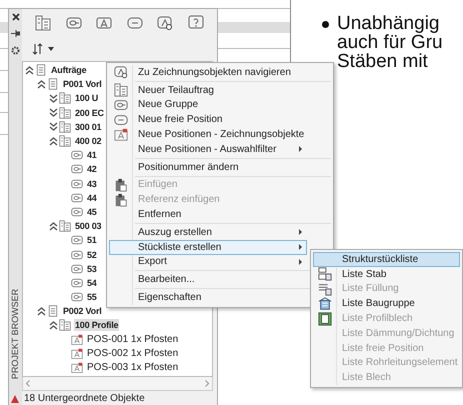 The width and height of the screenshot is (463, 405). Describe the element at coordinates (87, 98) in the screenshot. I see `tree-item: 100 U` at that location.